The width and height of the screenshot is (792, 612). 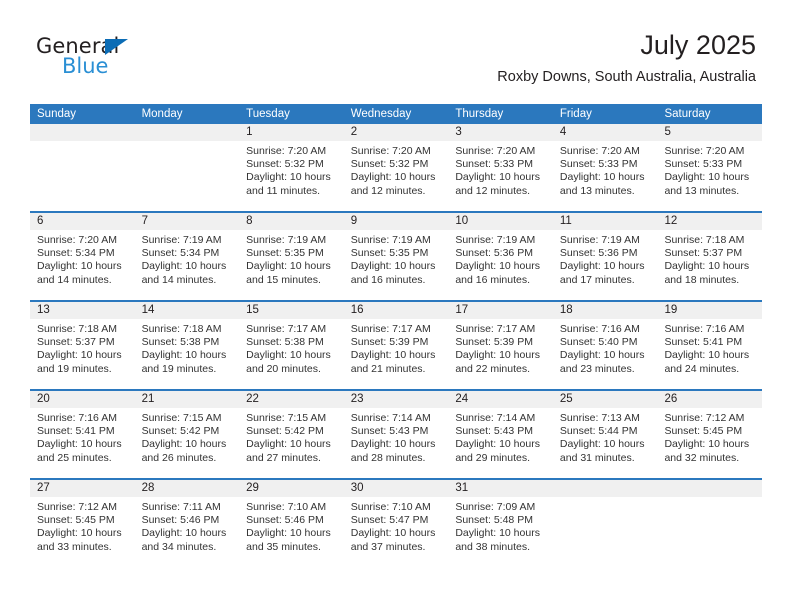 What do you see at coordinates (396, 310) in the screenshot?
I see `day-number: 16` at bounding box center [396, 310].